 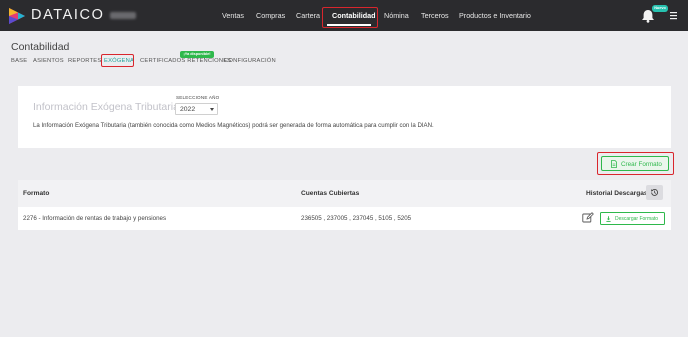 What do you see at coordinates (308, 15) in the screenshot?
I see `nav-cartera: Cartera` at bounding box center [308, 15].